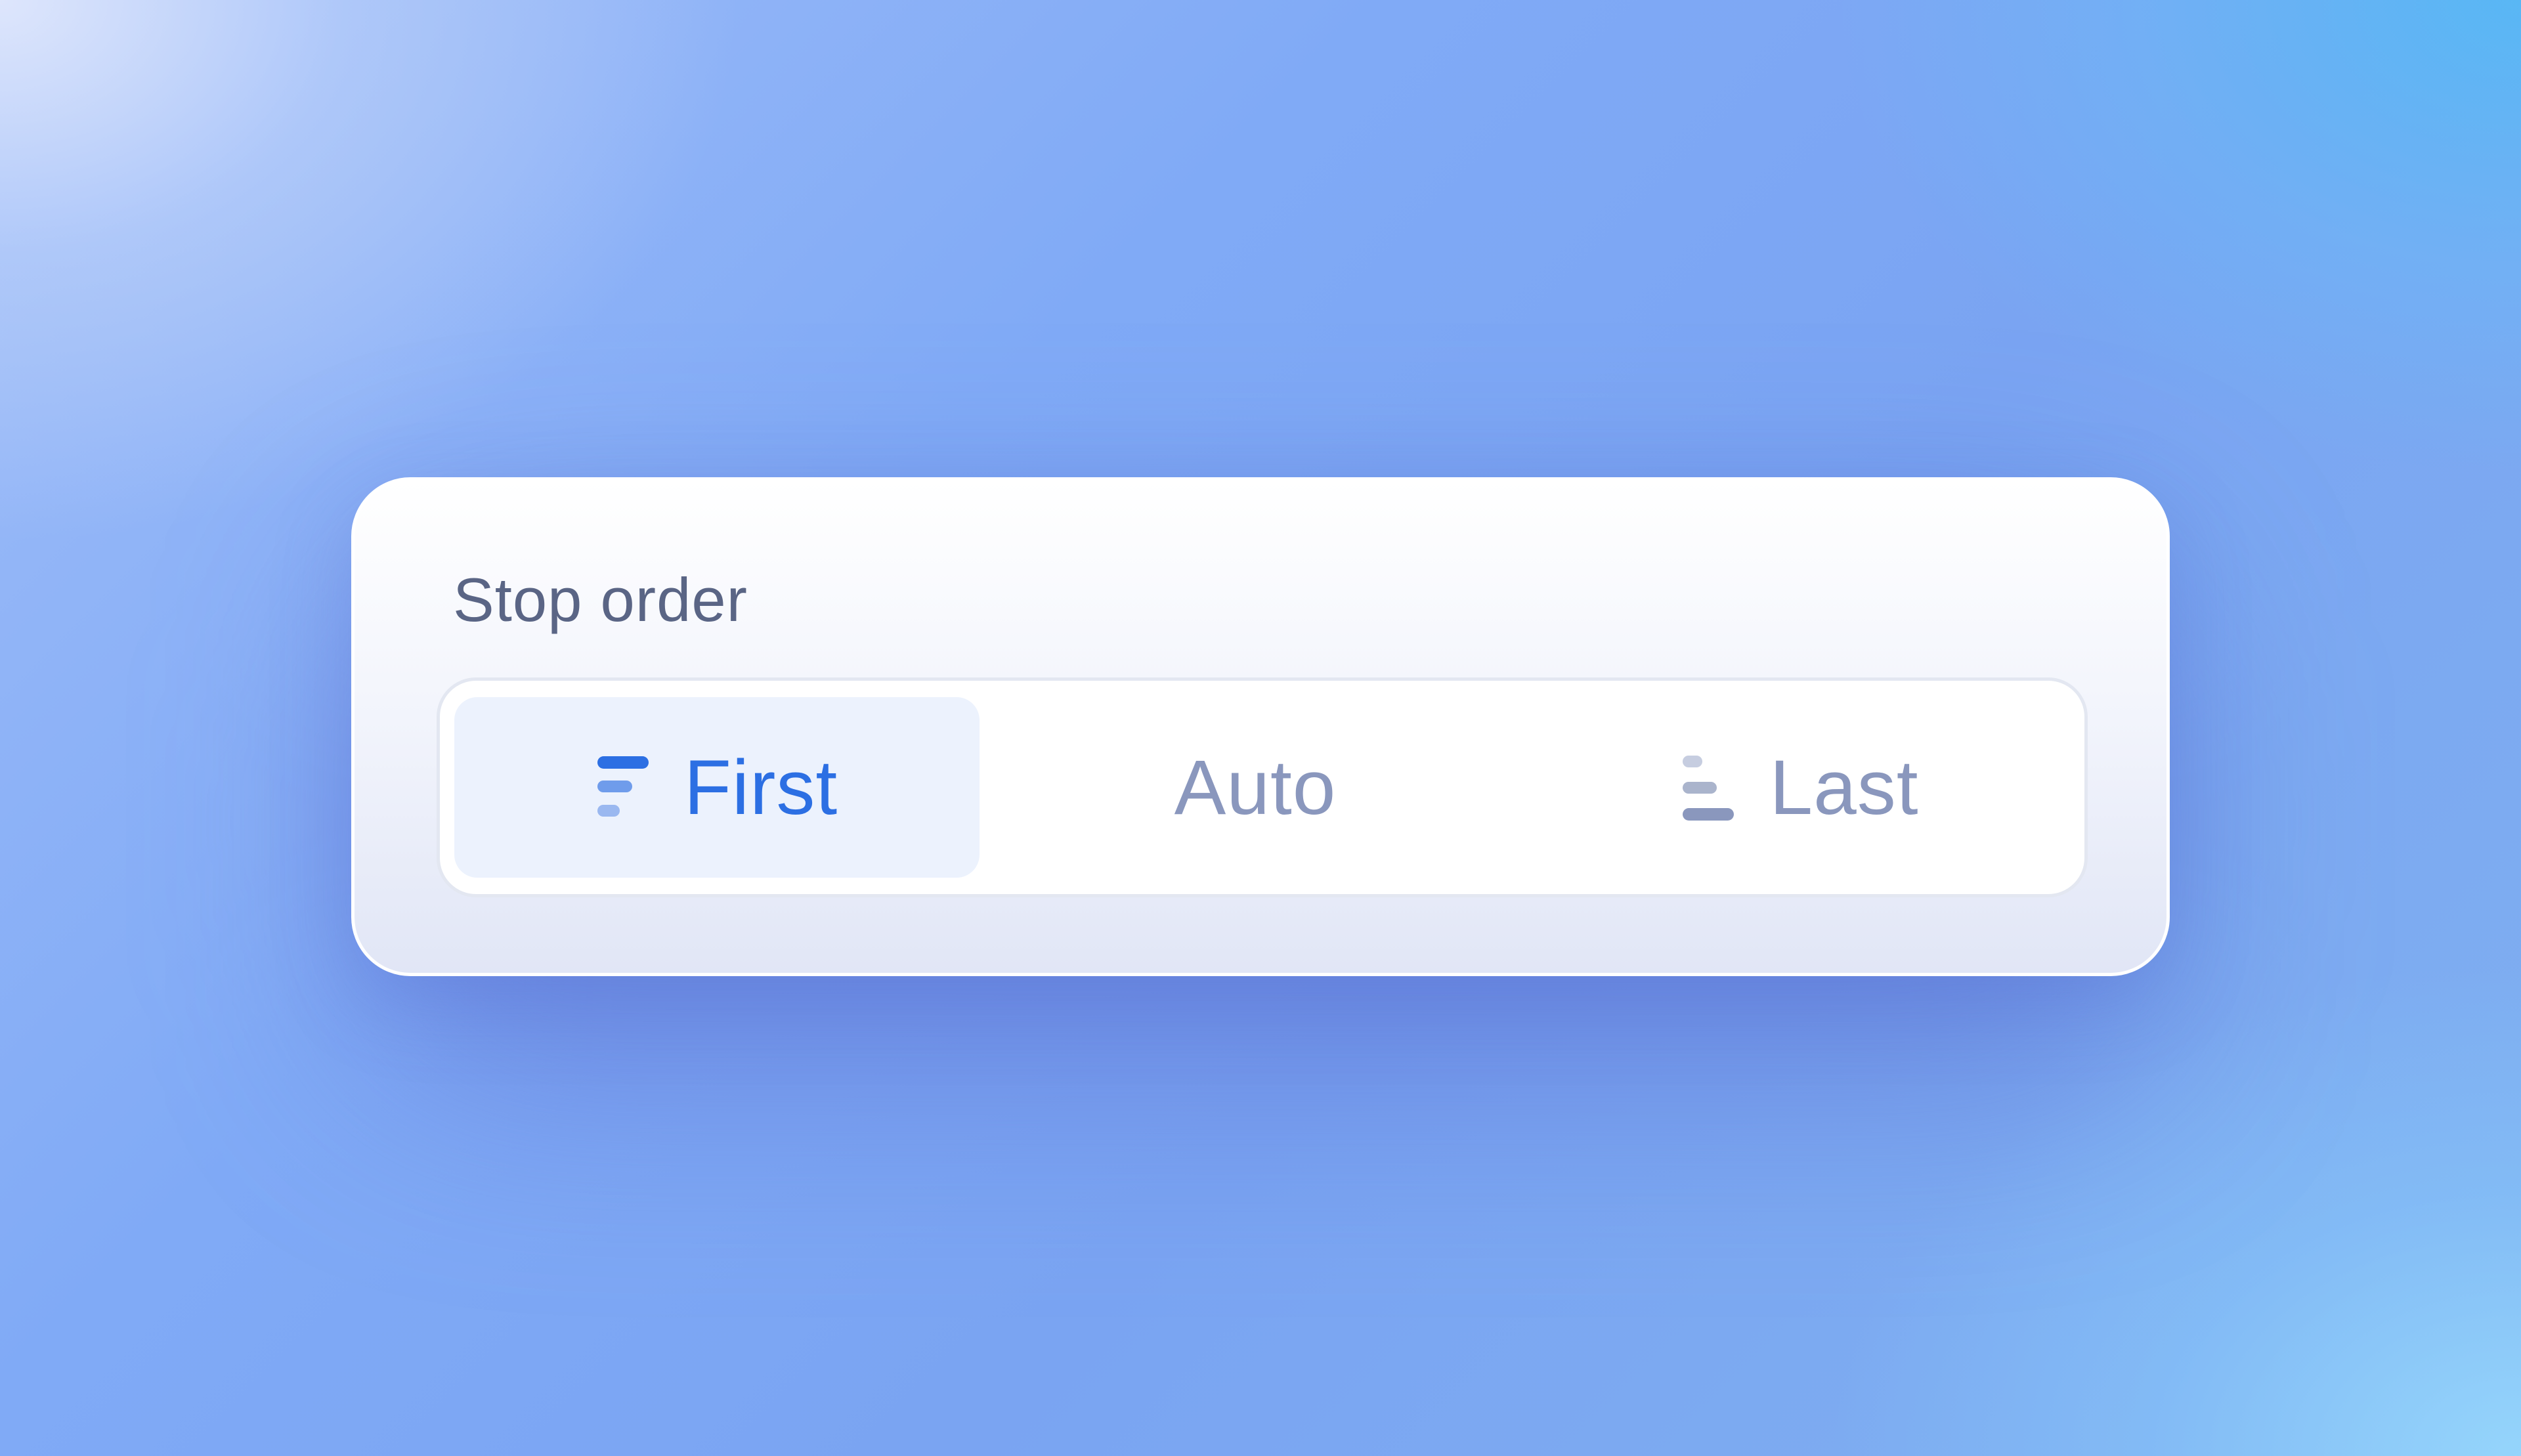 Image resolution: width=2521 pixels, height=1456 pixels. I want to click on segment-auto: Auto, so click(1255, 787).